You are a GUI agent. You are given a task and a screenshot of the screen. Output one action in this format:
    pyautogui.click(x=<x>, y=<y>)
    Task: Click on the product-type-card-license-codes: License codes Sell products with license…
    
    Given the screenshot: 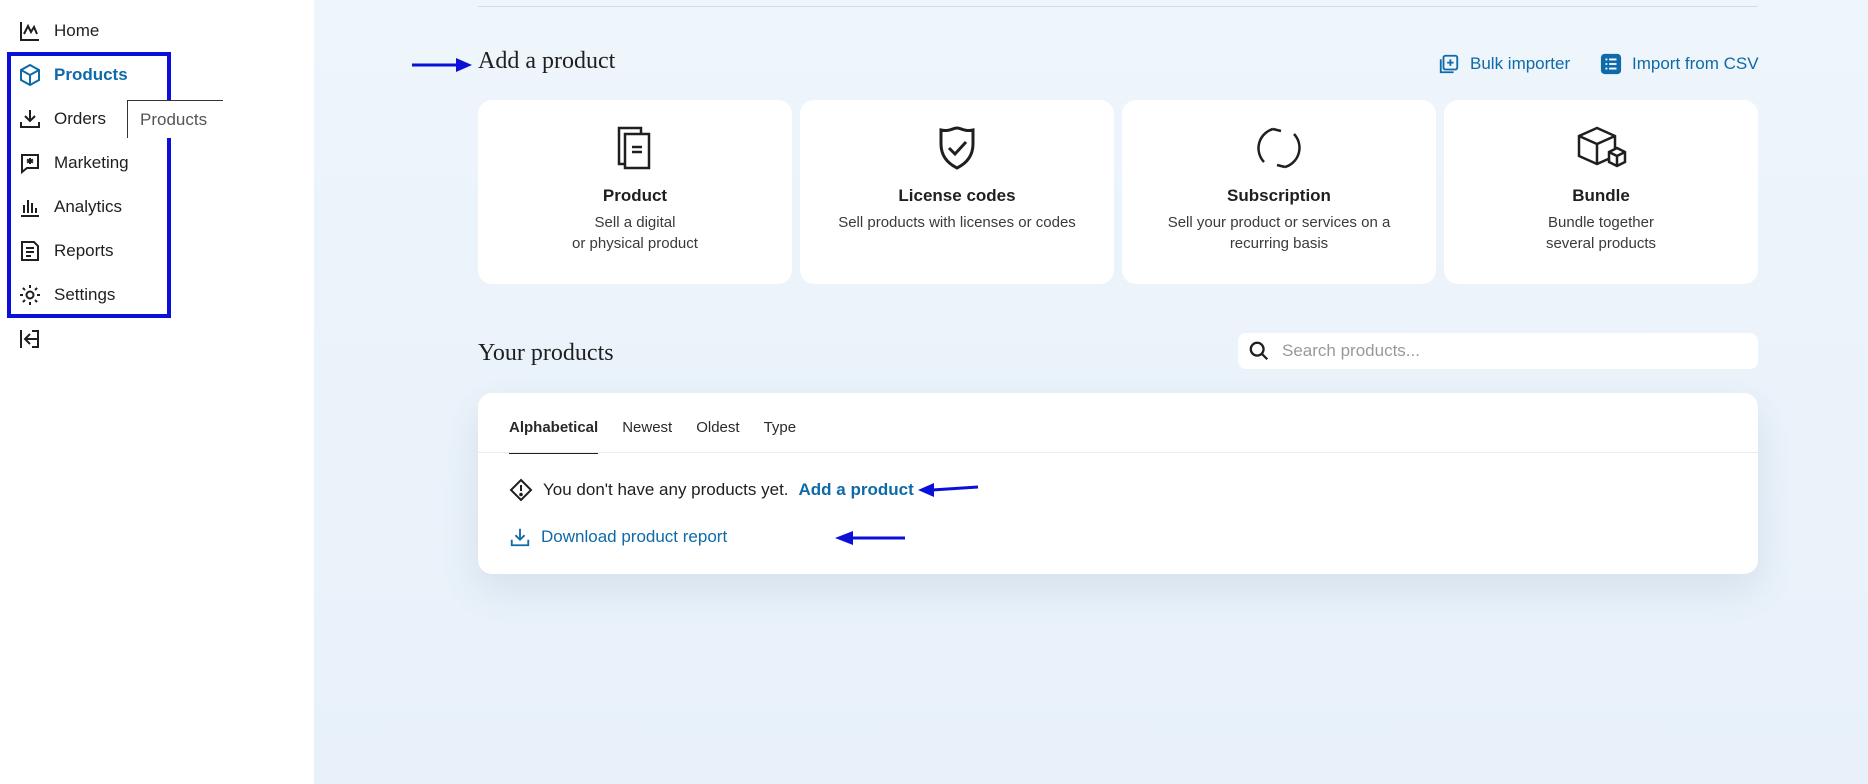 What is the action you would take?
    pyautogui.click(x=957, y=192)
    